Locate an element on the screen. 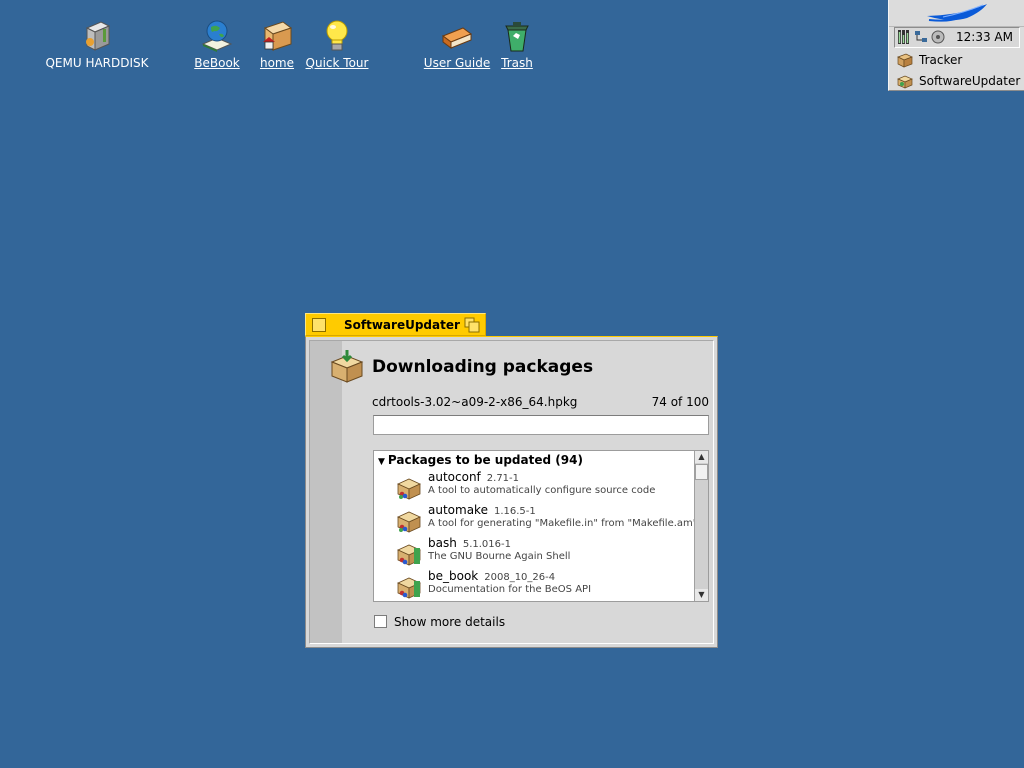 This screenshot has width=1024, height=768. packages-group-header: ▼ Packages to be updated (94) is located at coordinates (480, 460).